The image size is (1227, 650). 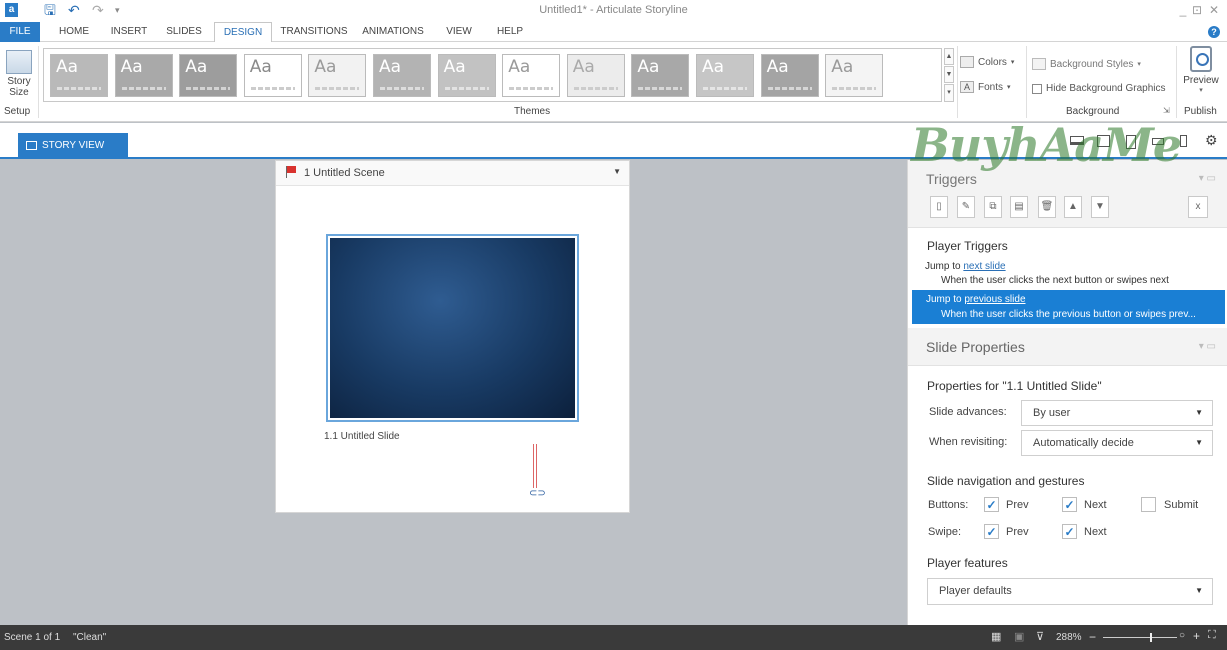 I want to click on trigger-link-previous-slide: previous slide, so click(x=994, y=299).